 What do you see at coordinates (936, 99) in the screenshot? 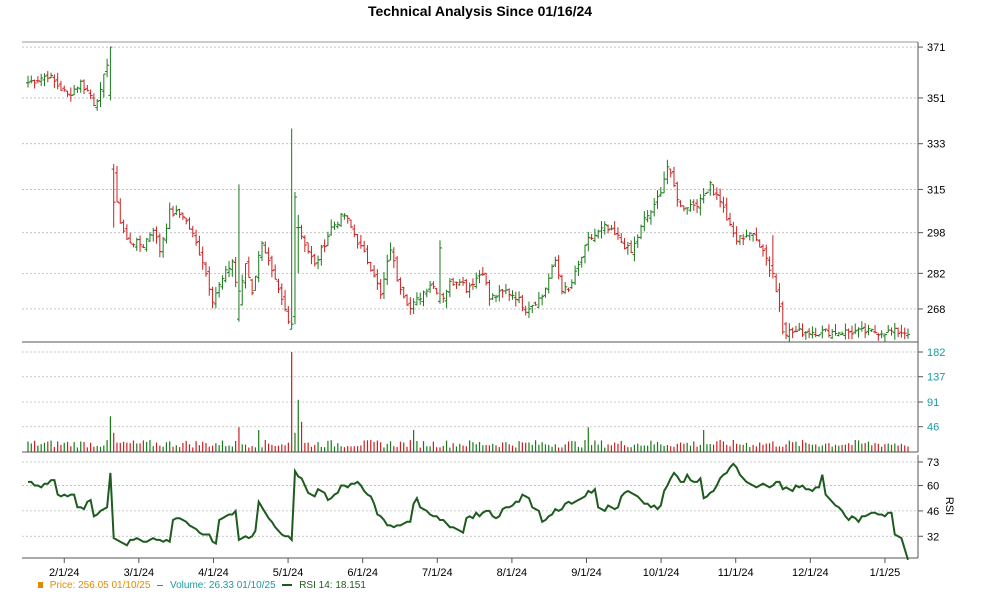
I see `price-tick-label: 351` at bounding box center [936, 99].